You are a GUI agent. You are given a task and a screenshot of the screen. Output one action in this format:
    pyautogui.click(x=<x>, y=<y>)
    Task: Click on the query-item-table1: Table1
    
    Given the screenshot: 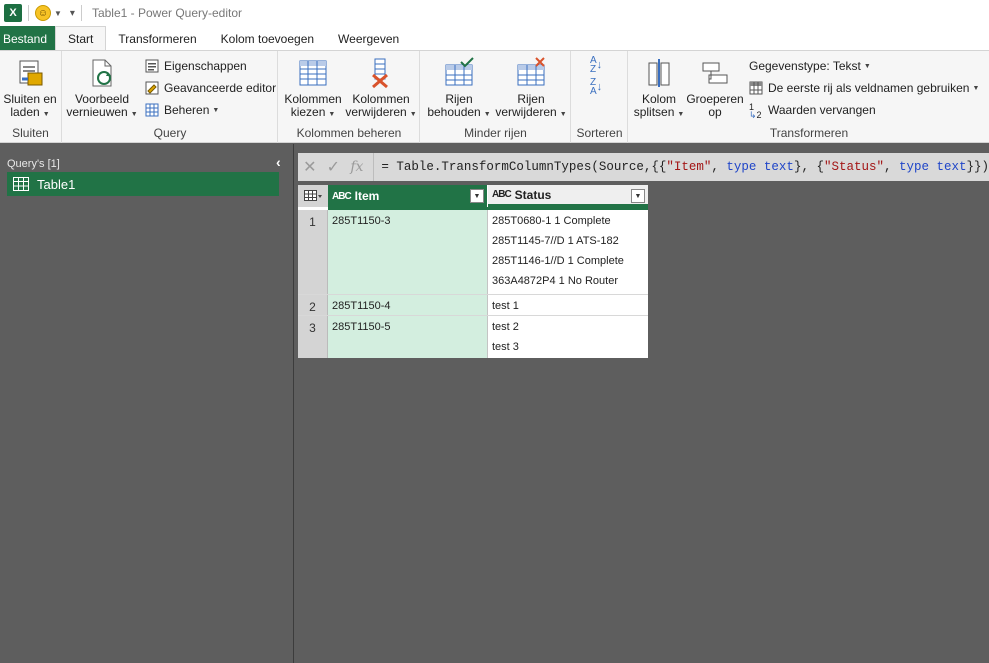 What is the action you would take?
    pyautogui.click(x=143, y=184)
    